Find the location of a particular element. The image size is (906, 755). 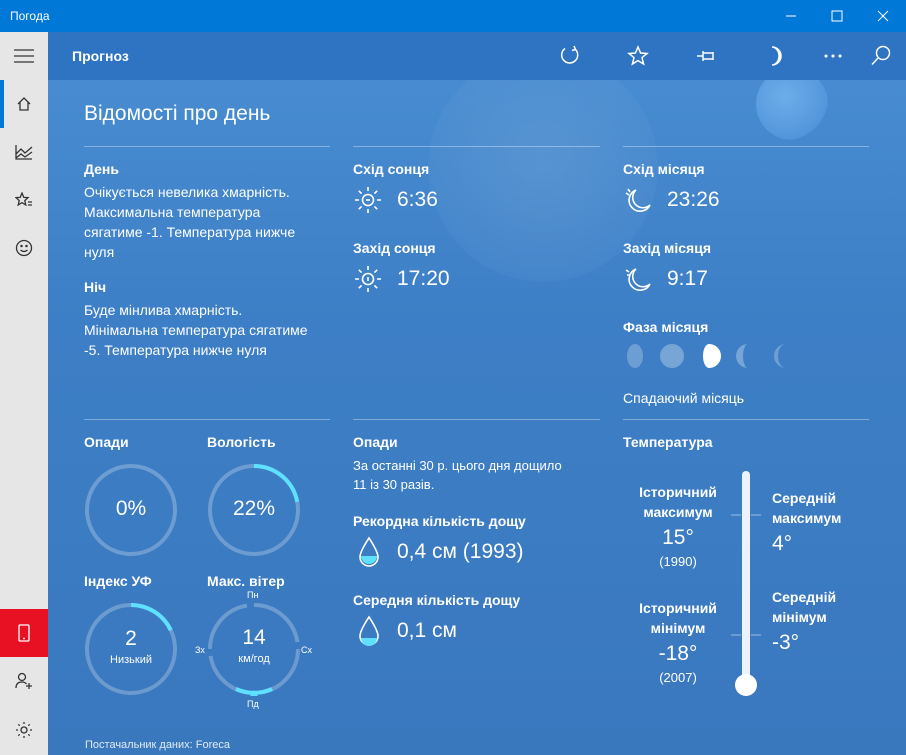

minimize-button is located at coordinates (791, 16).